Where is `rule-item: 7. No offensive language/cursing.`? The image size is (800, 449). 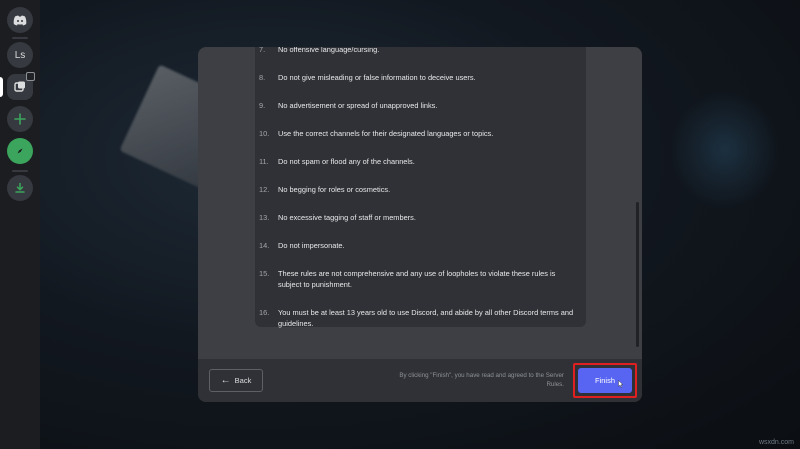
rule-item: 7. No offensive language/cursing. is located at coordinates (416, 51).